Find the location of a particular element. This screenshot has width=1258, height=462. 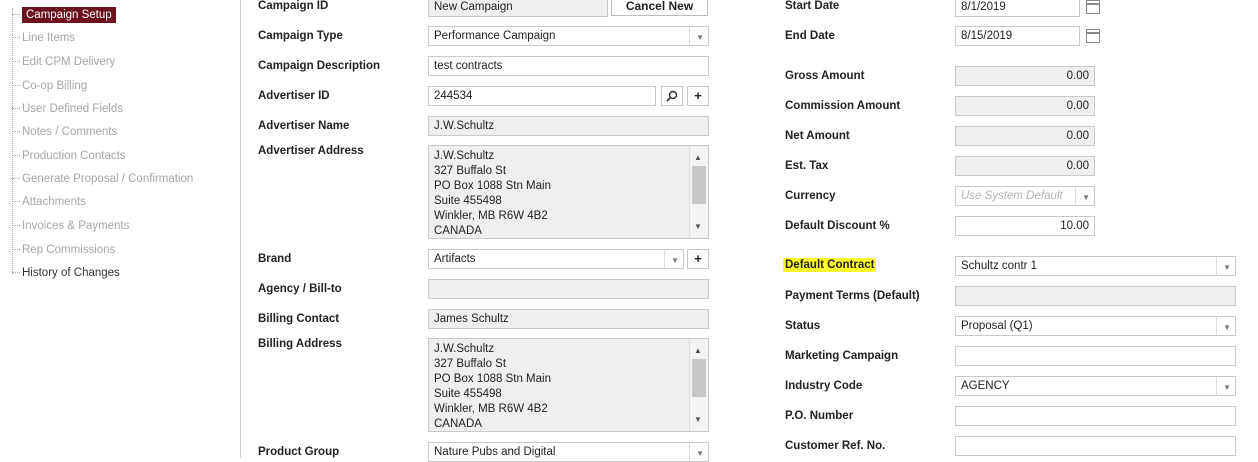

po-number-label: P.O. Number is located at coordinates (819, 416).